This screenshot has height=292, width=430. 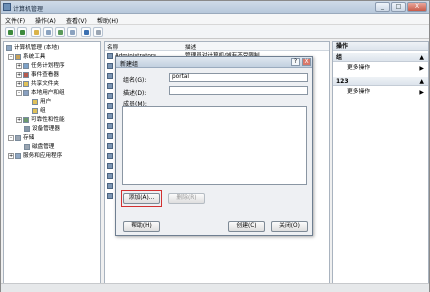 What do you see at coordinates (26, 74) in the screenshot?
I see `event-viewer-icon` at bounding box center [26, 74].